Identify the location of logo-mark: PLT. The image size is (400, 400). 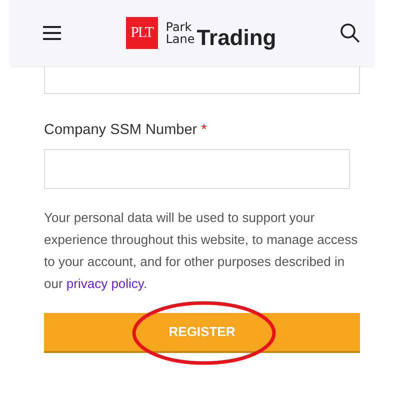
(142, 33).